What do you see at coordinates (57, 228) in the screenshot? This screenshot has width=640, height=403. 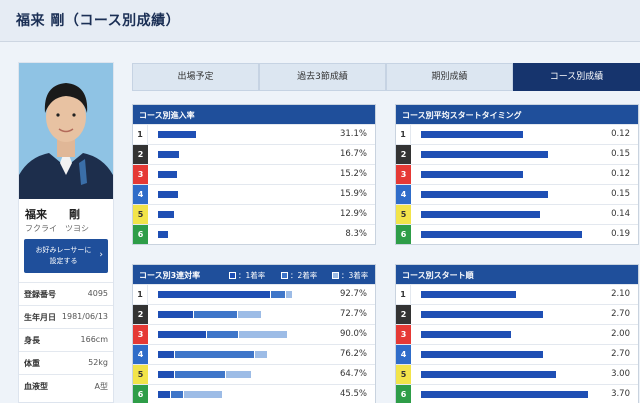 I see `racer-name-kana: フクライ ツヨシ` at bounding box center [57, 228].